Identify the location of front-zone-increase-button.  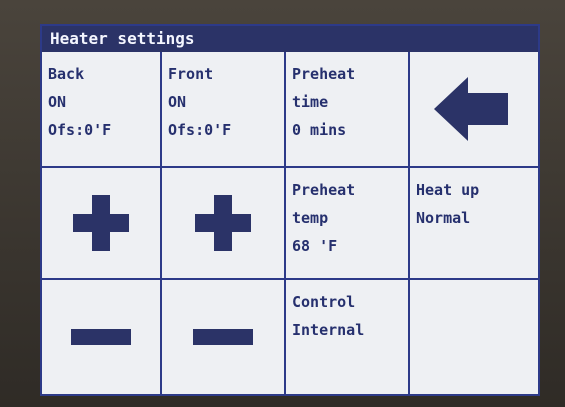
(224, 224).